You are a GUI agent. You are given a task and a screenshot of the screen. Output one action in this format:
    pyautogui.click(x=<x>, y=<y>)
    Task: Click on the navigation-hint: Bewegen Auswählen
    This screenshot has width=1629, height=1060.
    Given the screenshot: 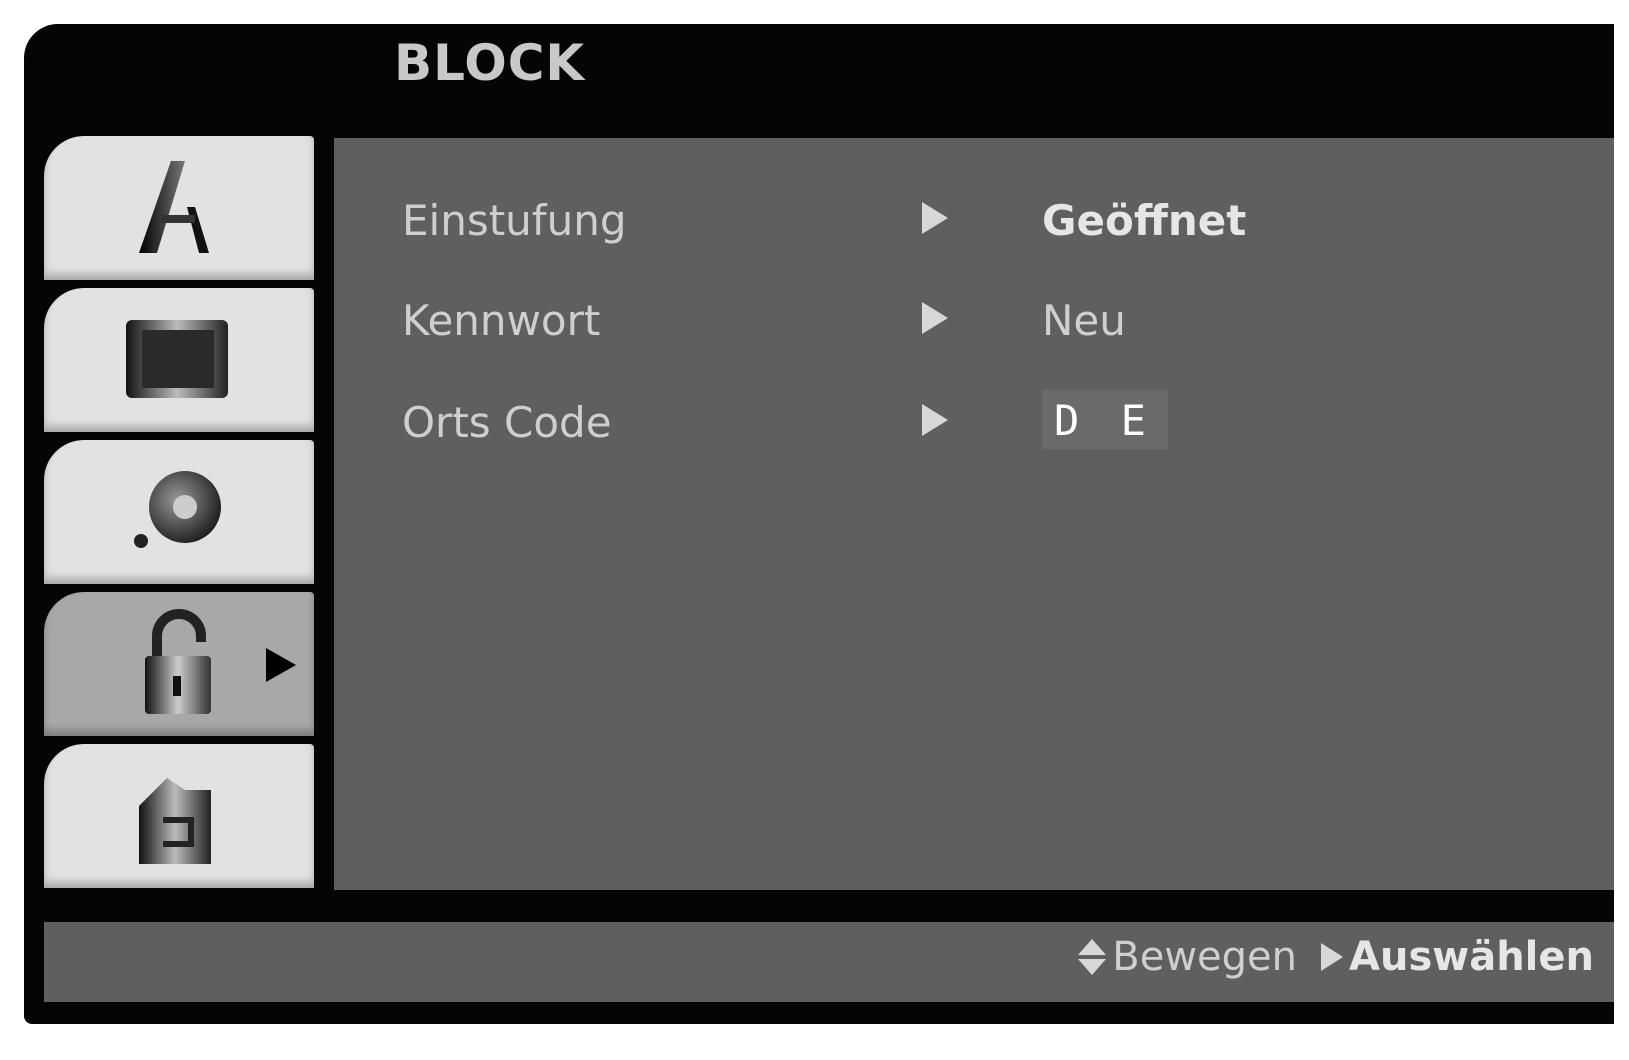 What is the action you would take?
    pyautogui.click(x=1336, y=957)
    